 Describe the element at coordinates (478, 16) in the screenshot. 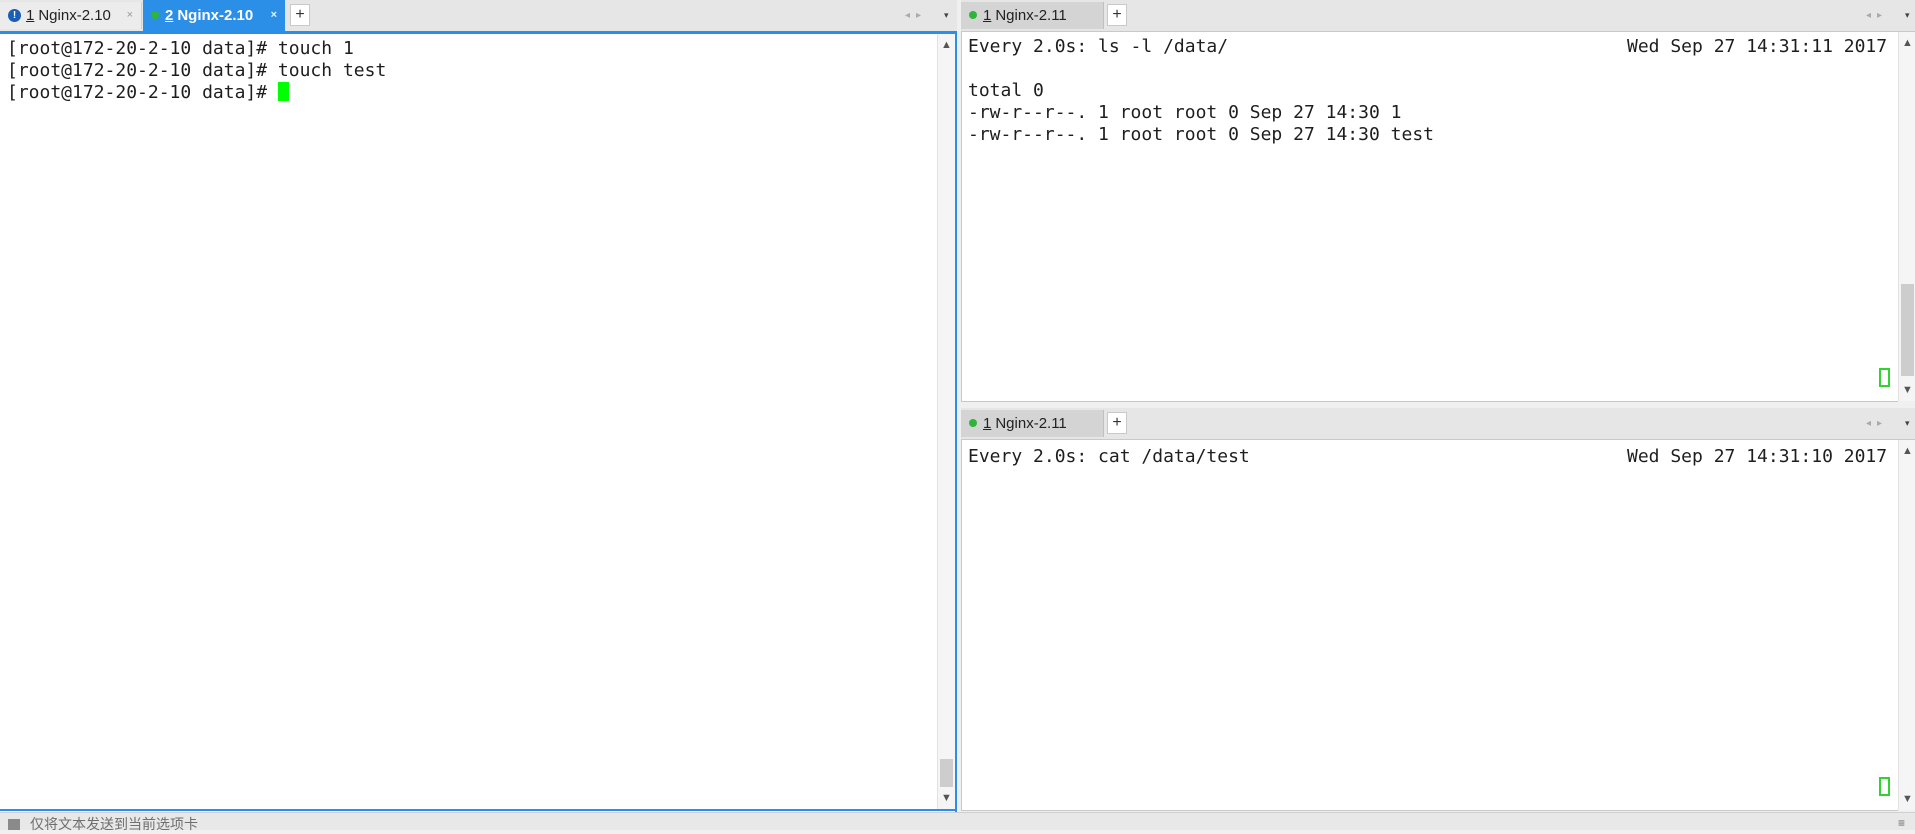

I see `left-tab-bar: ! 1 Nginx-2.10 × 2 Nginx-2.10 × + ◂▸ ▾` at that location.